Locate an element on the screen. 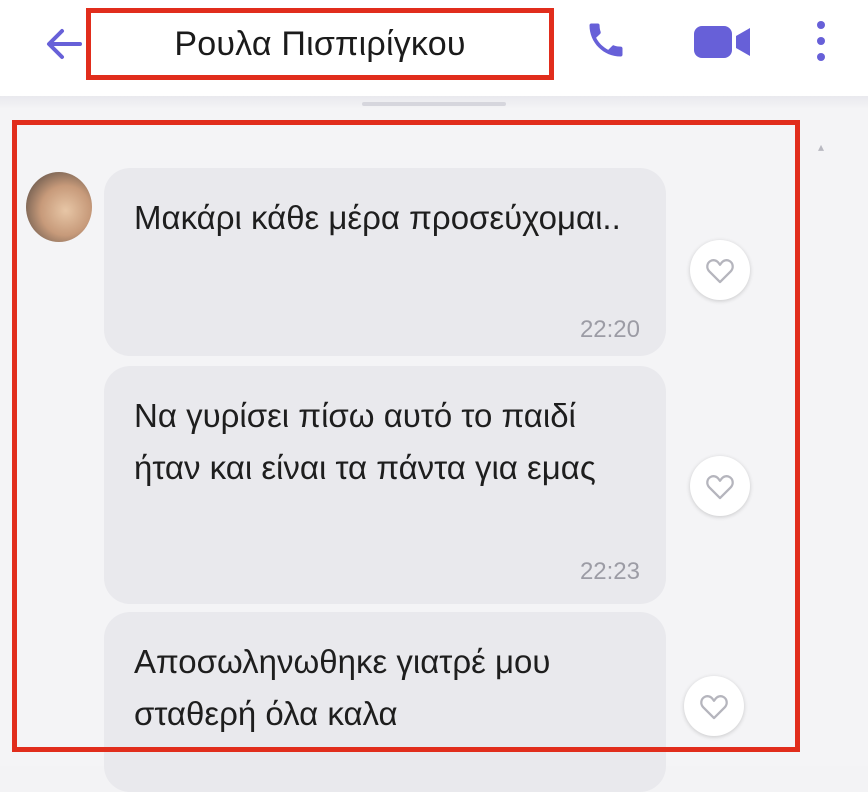 The image size is (868, 792). message-text: Μακάρι κάθε μέρα προσεύχομαι.. is located at coordinates (377, 217).